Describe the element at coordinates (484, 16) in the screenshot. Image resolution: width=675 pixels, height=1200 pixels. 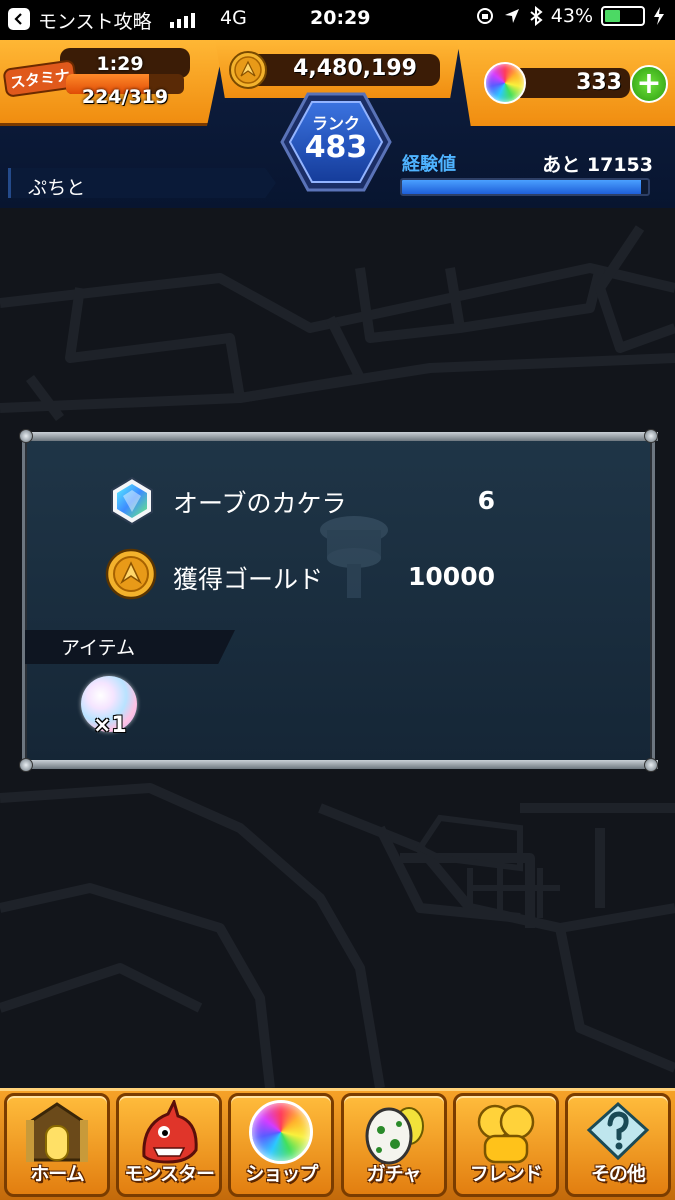
I see `rotation-lock-icon` at that location.